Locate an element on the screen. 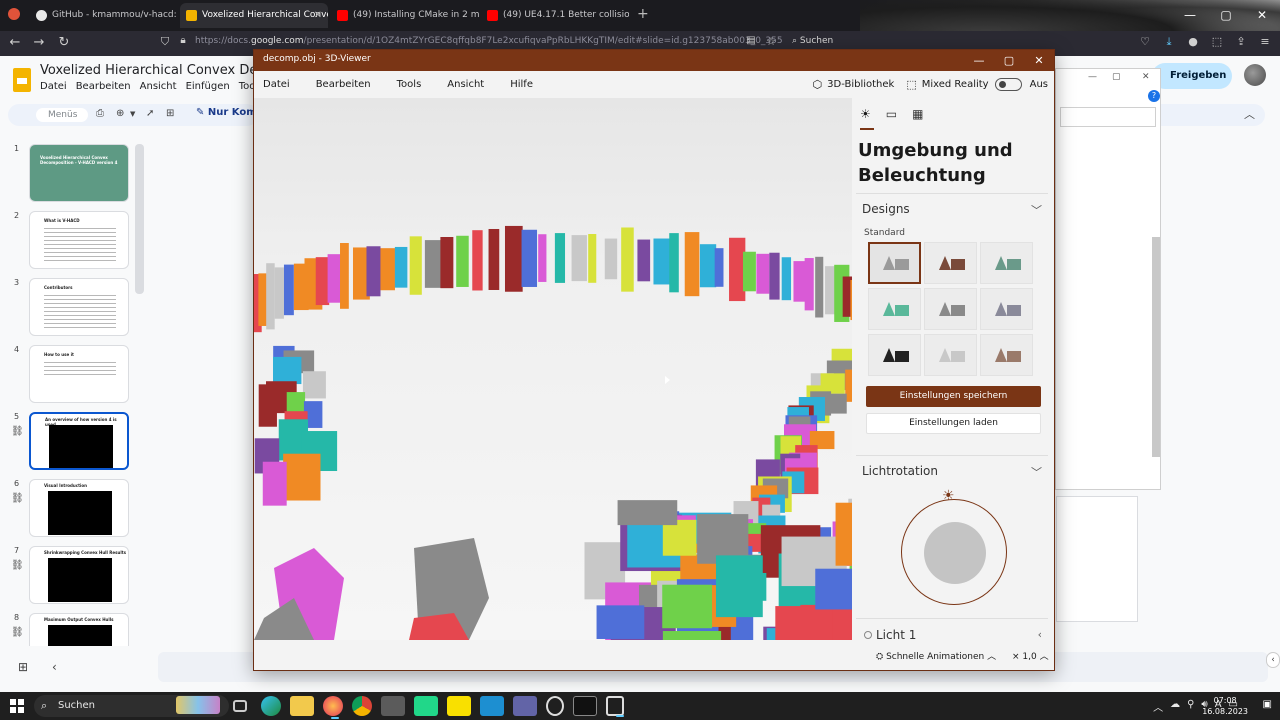  chat-app-icon is located at coordinates (459, 706).